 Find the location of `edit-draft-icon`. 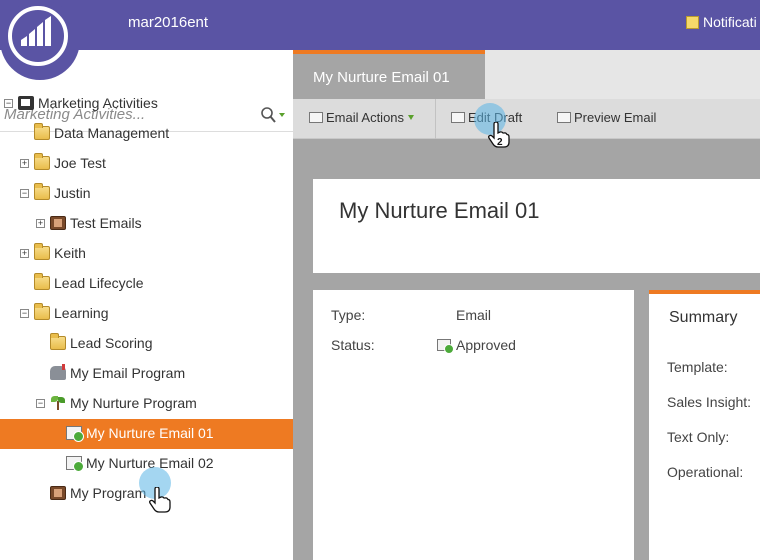

edit-draft-icon is located at coordinates (458, 117).